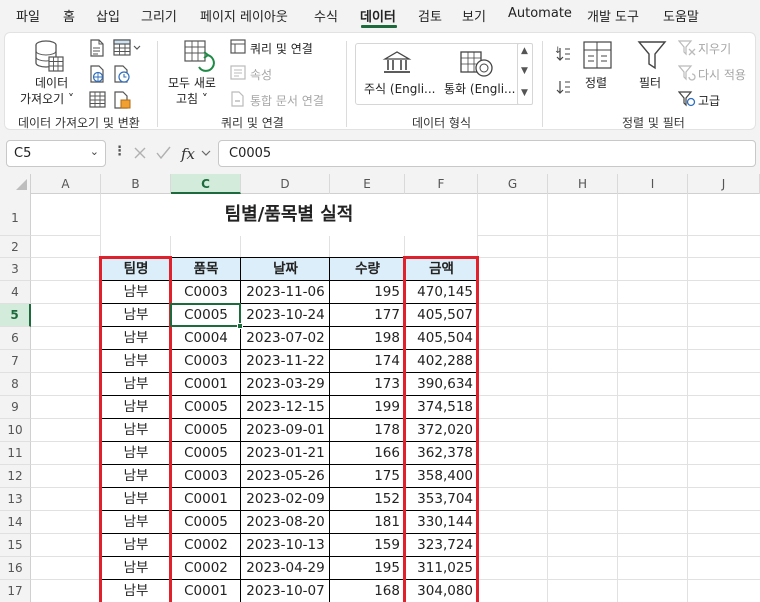 This screenshot has height=602, width=760. What do you see at coordinates (367, 545) in the screenshot?
I see `table-cell: 159` at bounding box center [367, 545].